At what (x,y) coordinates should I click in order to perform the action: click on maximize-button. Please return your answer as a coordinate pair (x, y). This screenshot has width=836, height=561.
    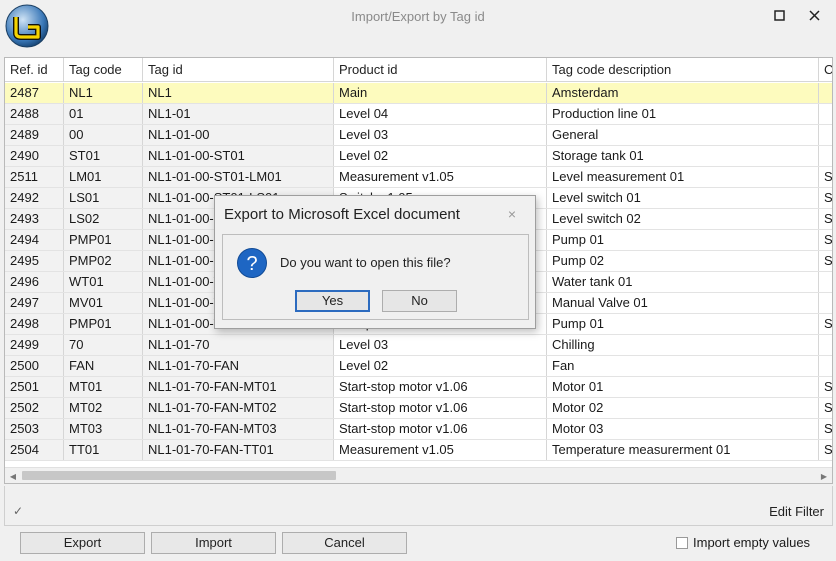
    Looking at the image, I should click on (779, 15).